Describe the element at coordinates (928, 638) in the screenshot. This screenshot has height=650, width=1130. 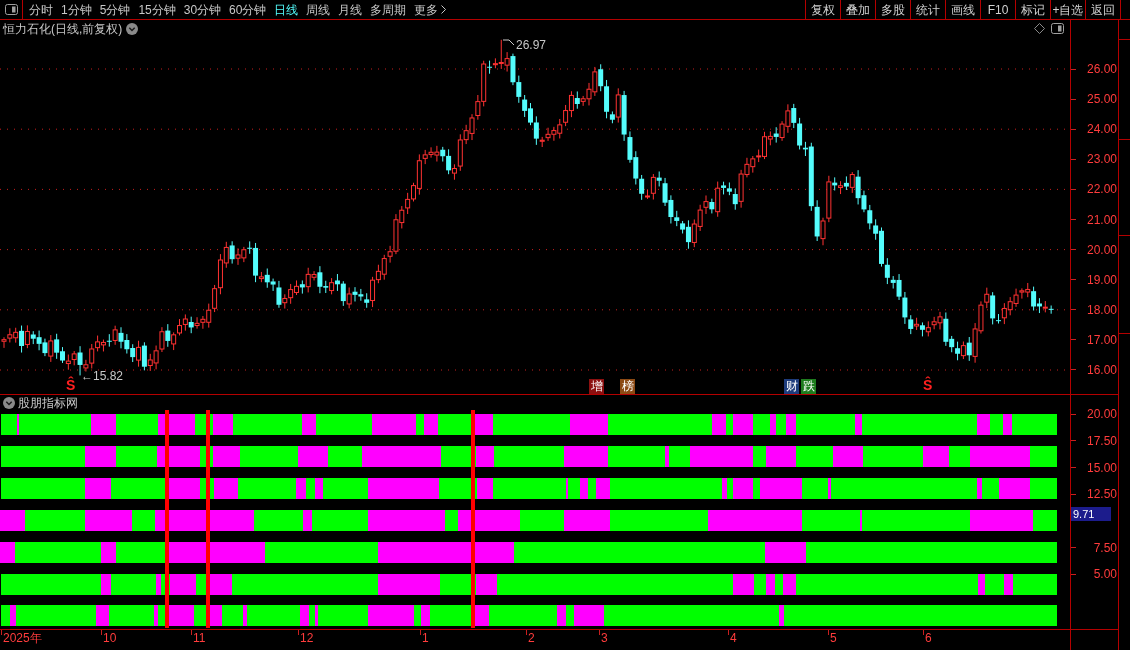
I see `time-axis-label: 6` at that location.